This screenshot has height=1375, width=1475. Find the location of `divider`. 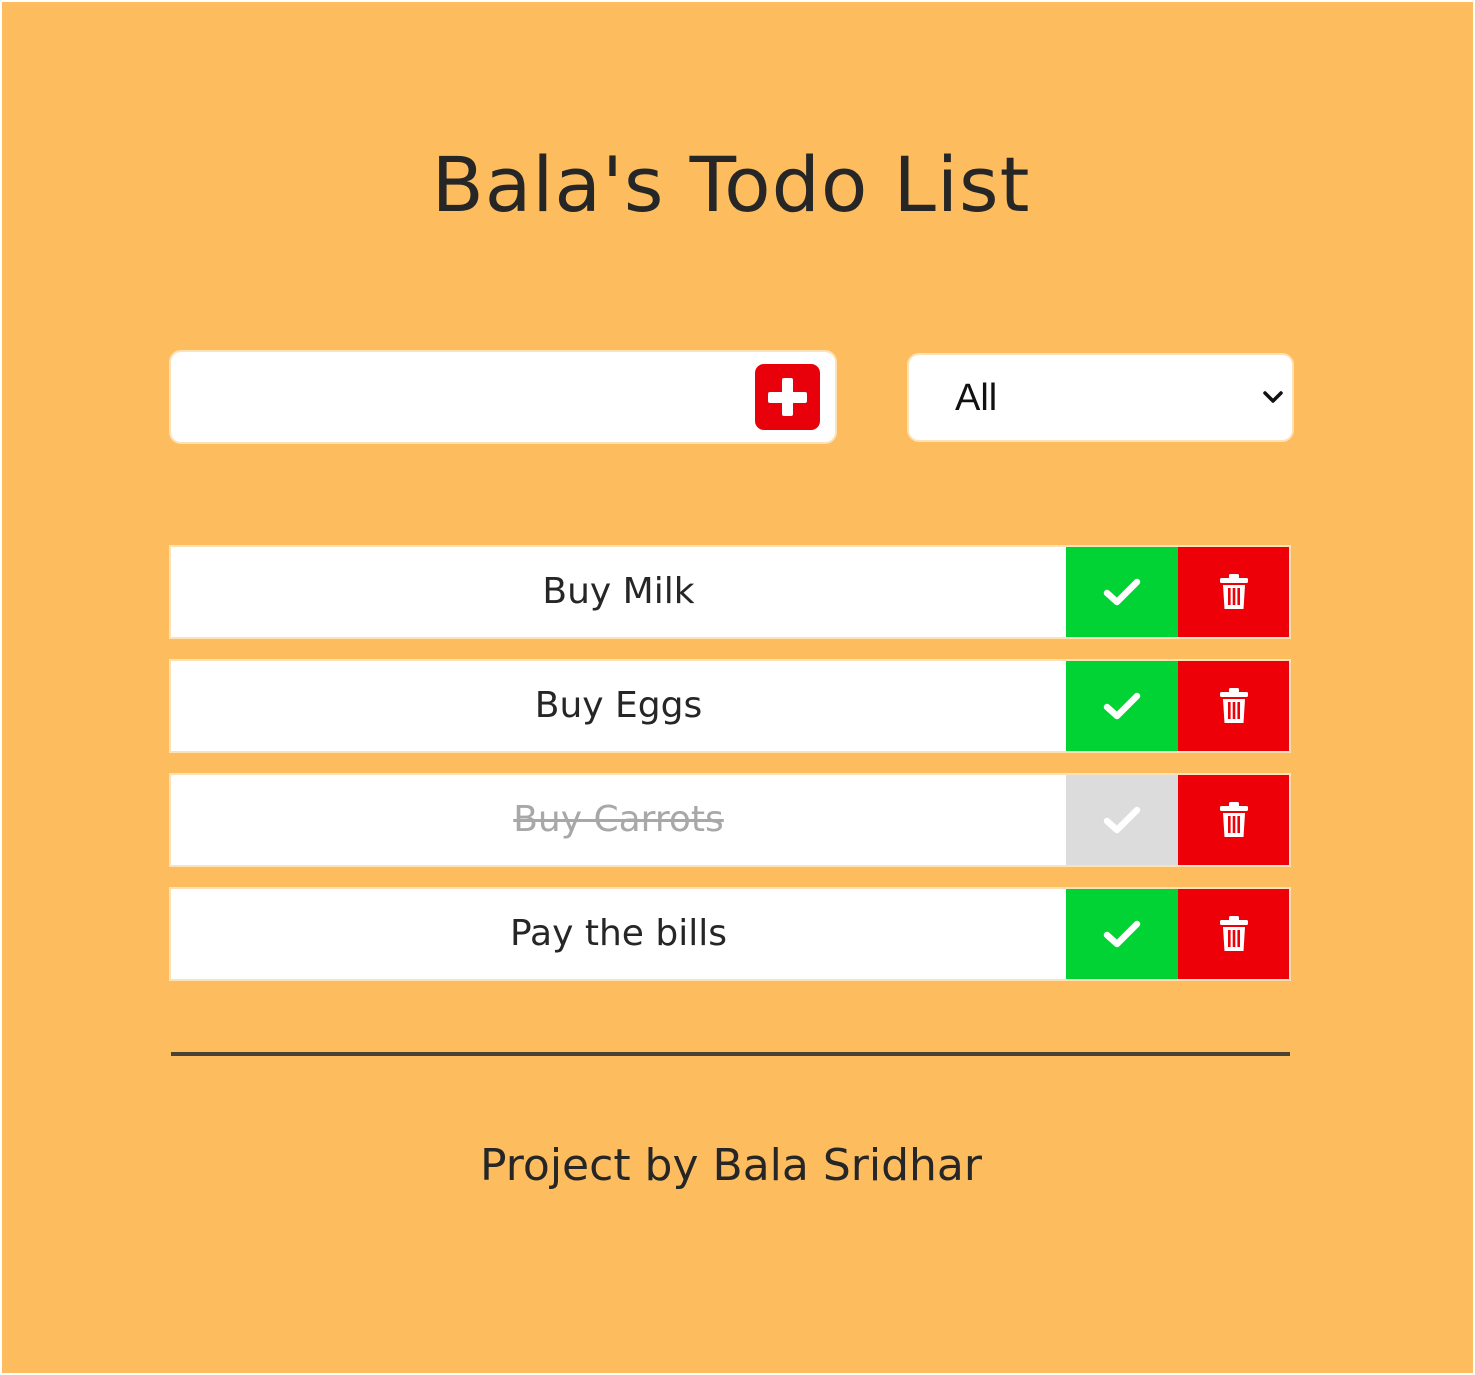

divider is located at coordinates (730, 1054).